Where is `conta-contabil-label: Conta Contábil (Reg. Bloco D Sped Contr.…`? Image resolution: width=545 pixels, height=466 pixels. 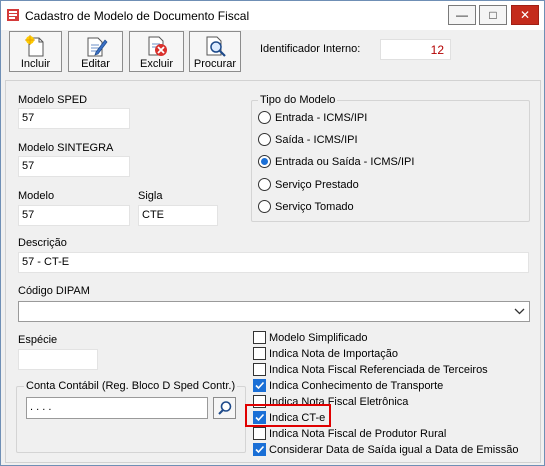 conta-contabil-label: Conta Contábil (Reg. Bloco D Sped Contr.… is located at coordinates (131, 386).